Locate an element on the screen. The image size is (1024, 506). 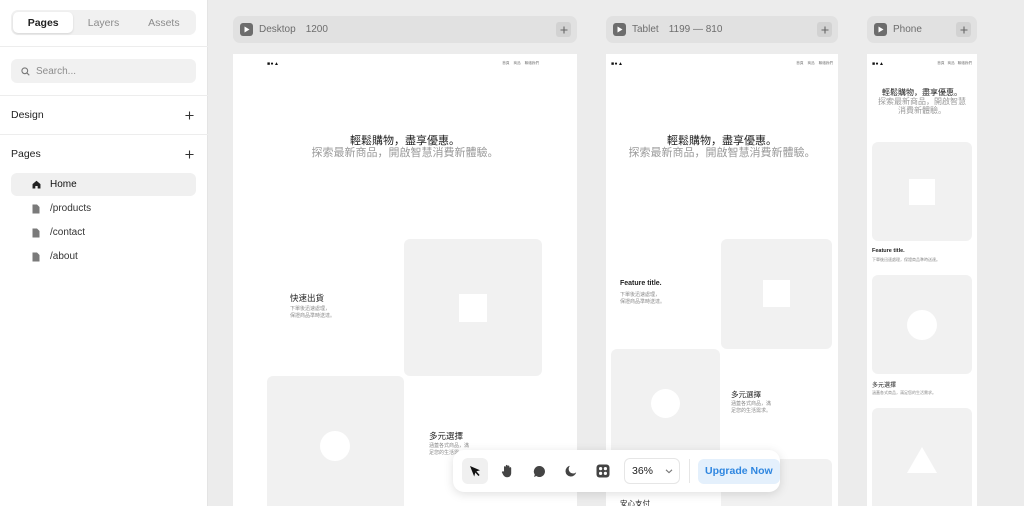
feature-desc: 涵蓋各式商品，滿 足您的生活需求。 is located at coordinates (751, 408).